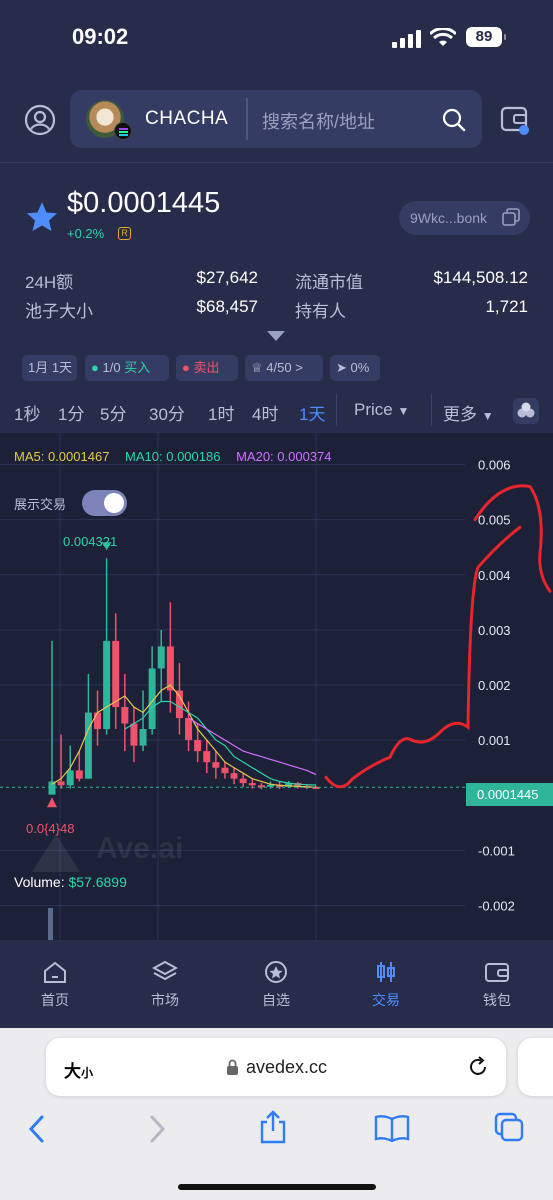 The width and height of the screenshot is (553, 1200). What do you see at coordinates (478, 1067) in the screenshot?
I see `reload-icon` at bounding box center [478, 1067].